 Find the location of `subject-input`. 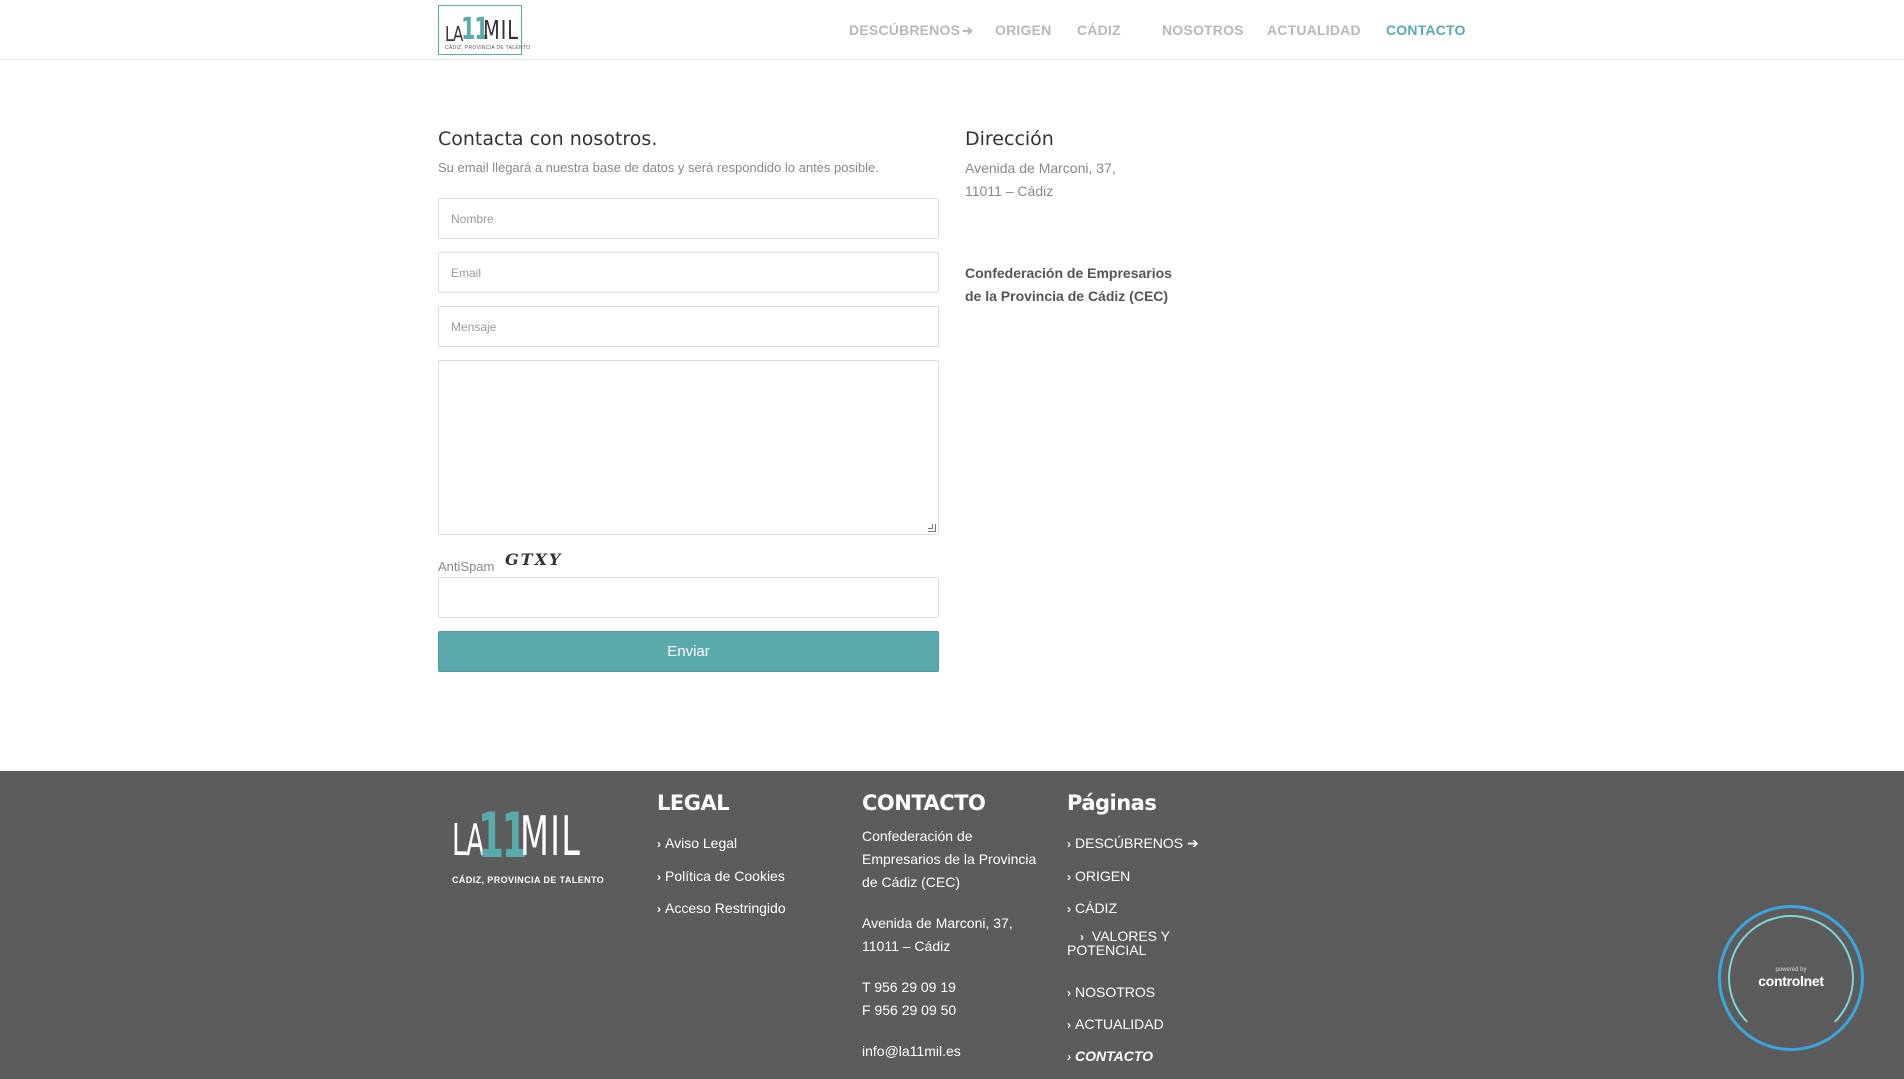

subject-input is located at coordinates (688, 326).